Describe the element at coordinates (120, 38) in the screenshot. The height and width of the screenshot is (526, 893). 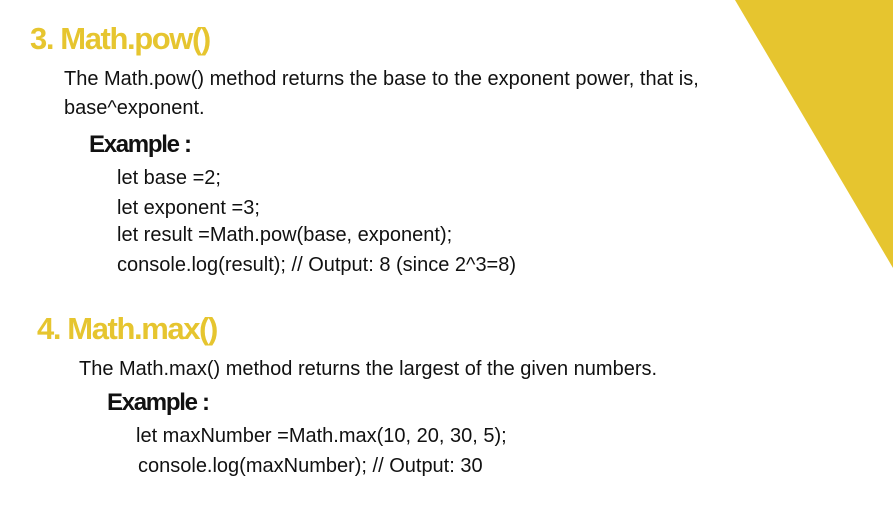
I see `section-heading-math-pow: 3. Math.pow()` at that location.